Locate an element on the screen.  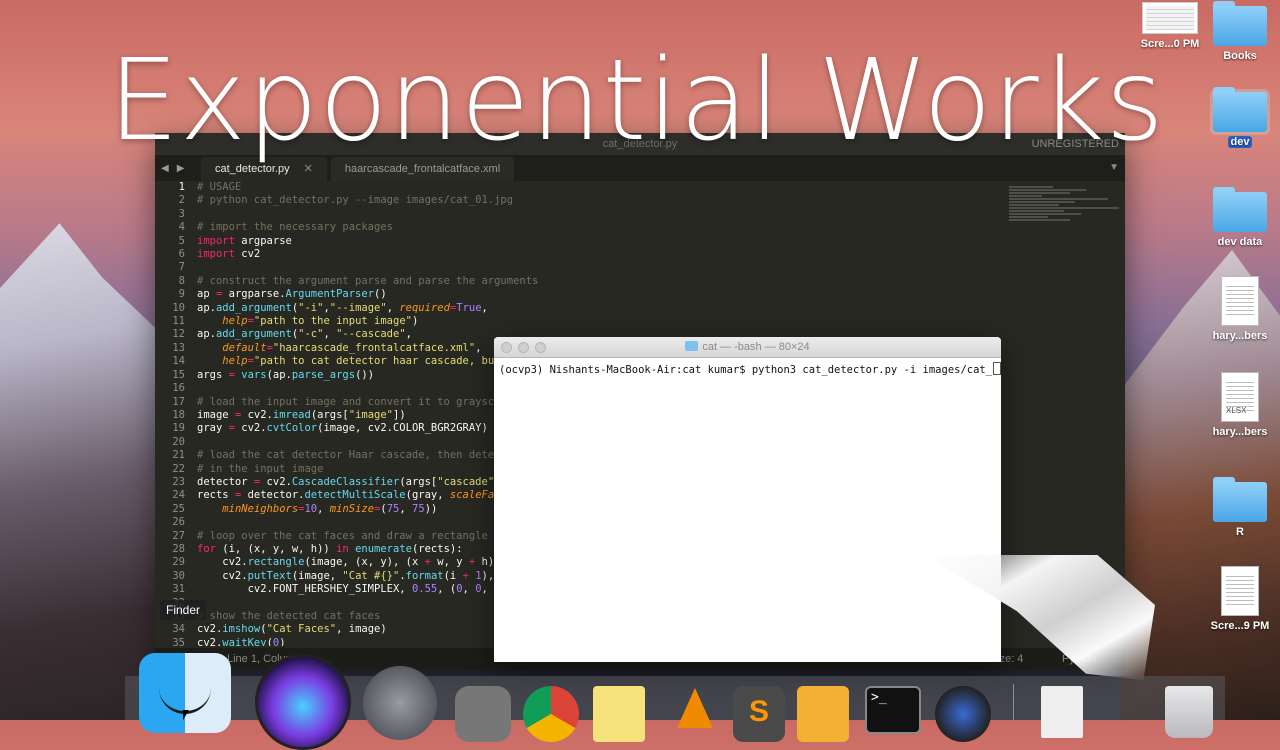
desktop-icon-label: dev data is located at coordinates (1240, 242).